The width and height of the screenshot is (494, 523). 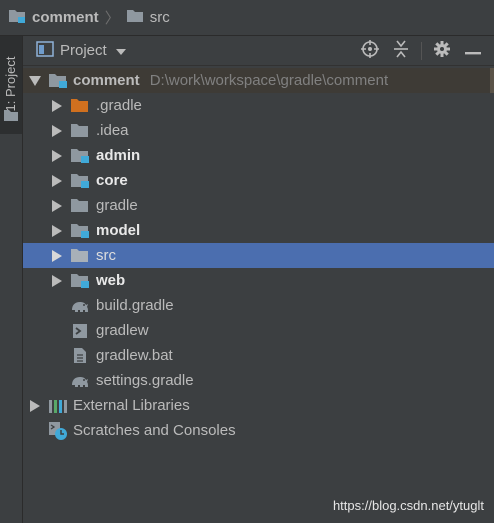 What do you see at coordinates (134, 355) in the screenshot?
I see `tree-item-label: gradlew.bat` at bounding box center [134, 355].